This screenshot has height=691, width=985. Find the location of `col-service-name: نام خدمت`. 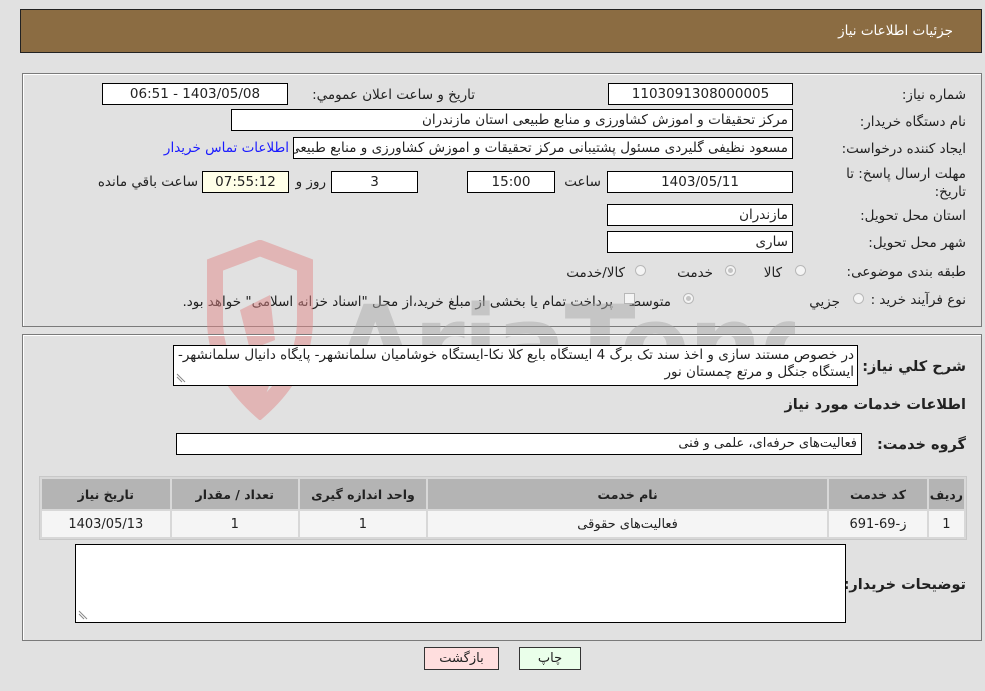

col-service-name: نام خدمت is located at coordinates (628, 494).